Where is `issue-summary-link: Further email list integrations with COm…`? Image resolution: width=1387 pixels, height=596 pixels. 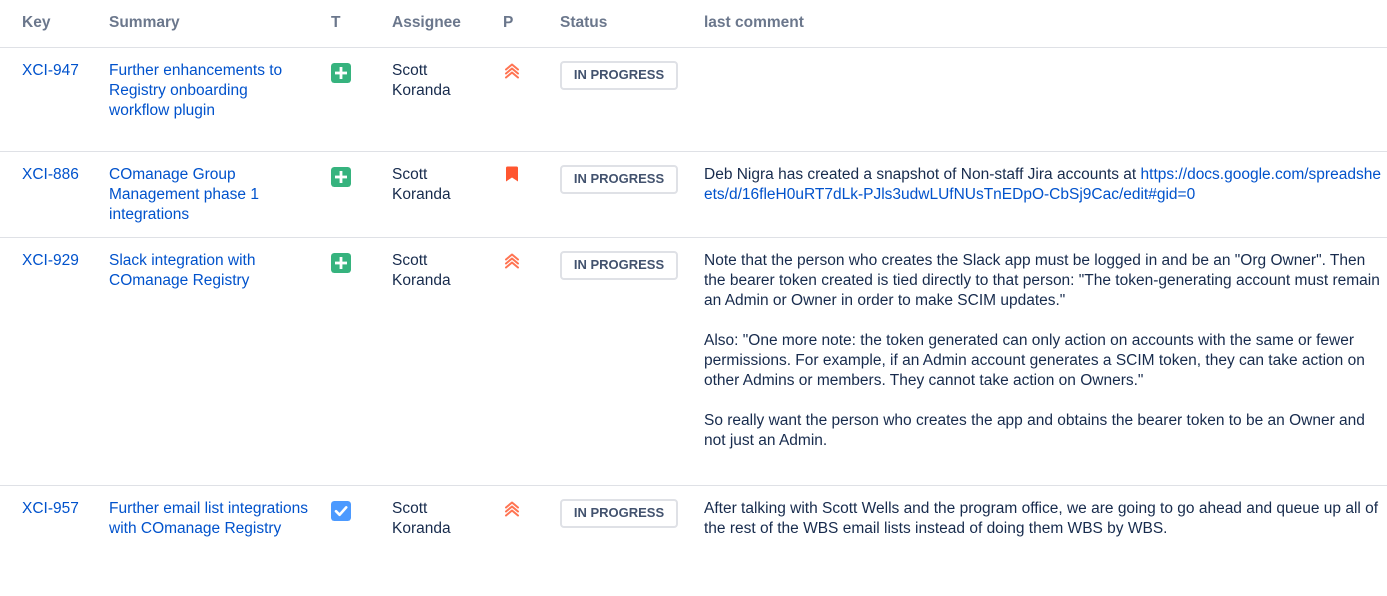
issue-summary-link: Further email list integrations with COm… is located at coordinates (208, 518).